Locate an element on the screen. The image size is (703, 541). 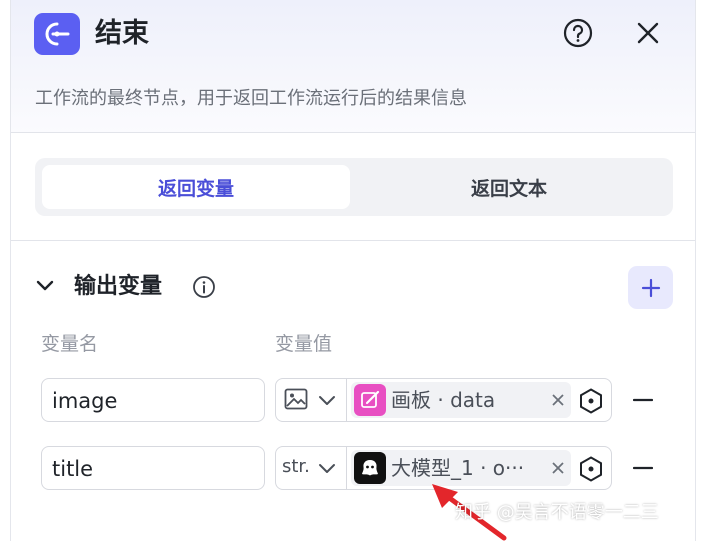
output-section-title: 输出变量 is located at coordinates (118, 286).